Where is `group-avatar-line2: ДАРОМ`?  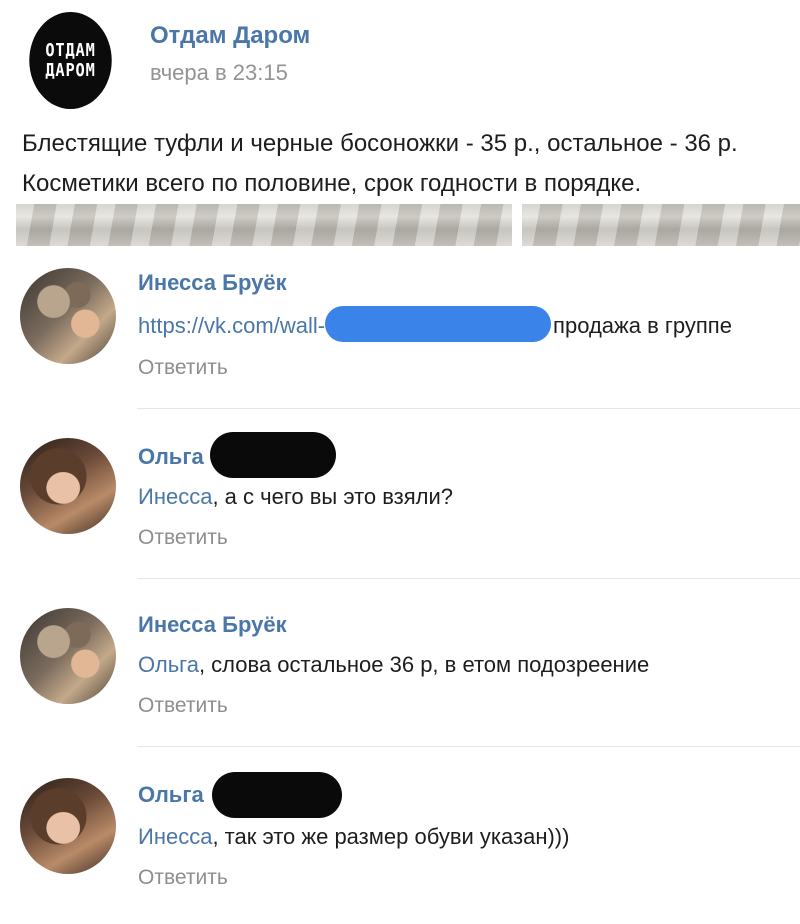
group-avatar-line2: ДАРОМ is located at coordinates (70, 70).